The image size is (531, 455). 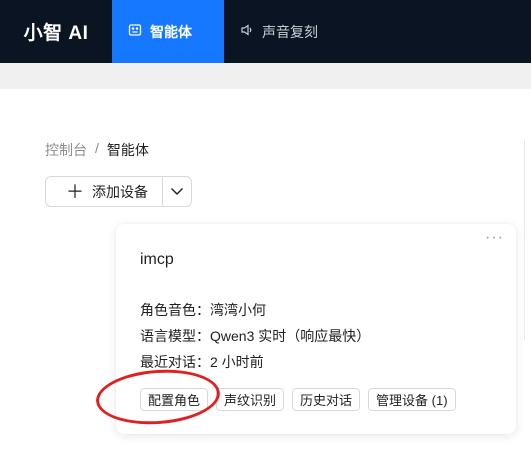 I want to click on chat-history-button: 历史对话, so click(x=326, y=399).